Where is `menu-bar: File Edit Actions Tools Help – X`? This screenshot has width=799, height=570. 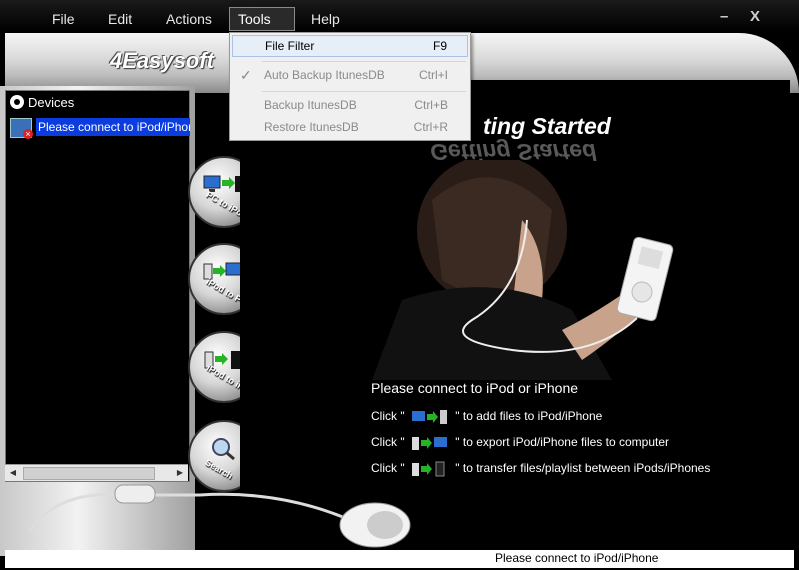 menu-bar: File Edit Actions Tools Help – X is located at coordinates (399, 16).